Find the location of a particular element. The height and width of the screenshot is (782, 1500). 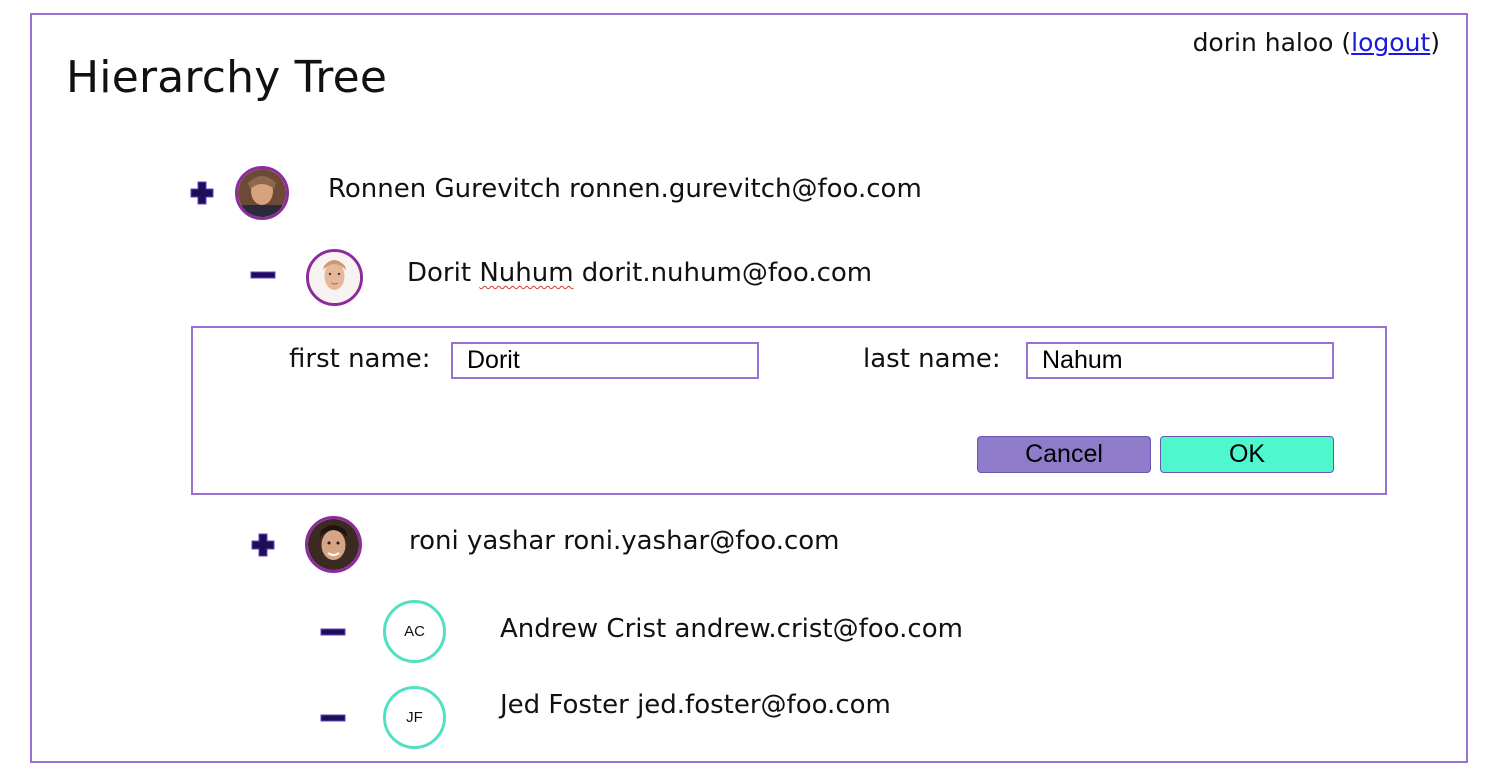

first-name-input is located at coordinates (605, 360).